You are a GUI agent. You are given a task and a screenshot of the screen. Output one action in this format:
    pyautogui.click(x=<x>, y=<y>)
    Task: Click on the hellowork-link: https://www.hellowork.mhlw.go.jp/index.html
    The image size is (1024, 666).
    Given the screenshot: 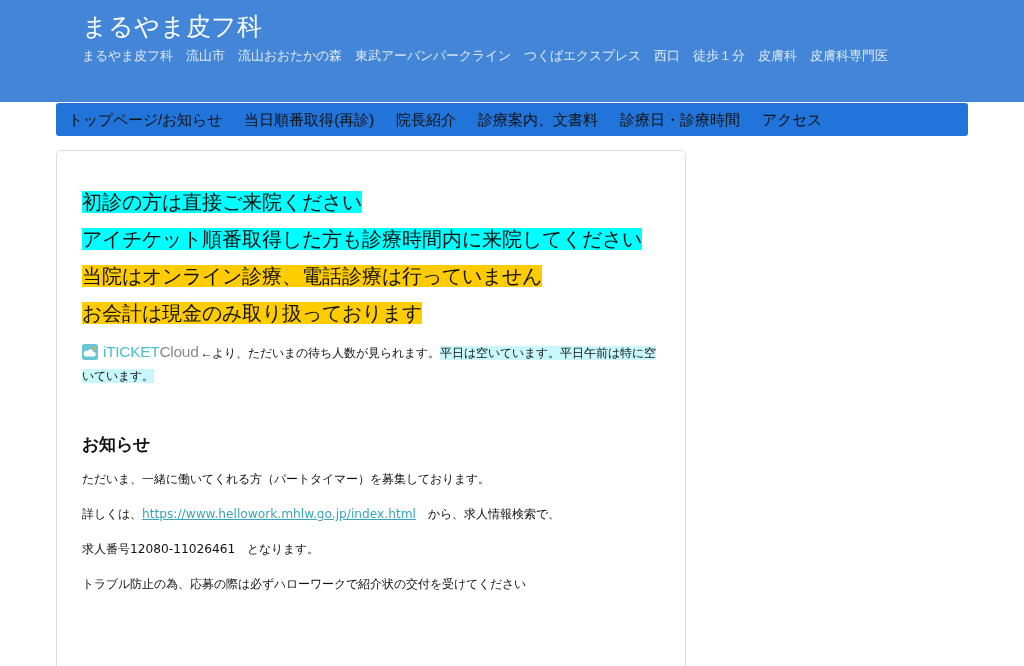 What is the action you would take?
    pyautogui.click(x=279, y=514)
    